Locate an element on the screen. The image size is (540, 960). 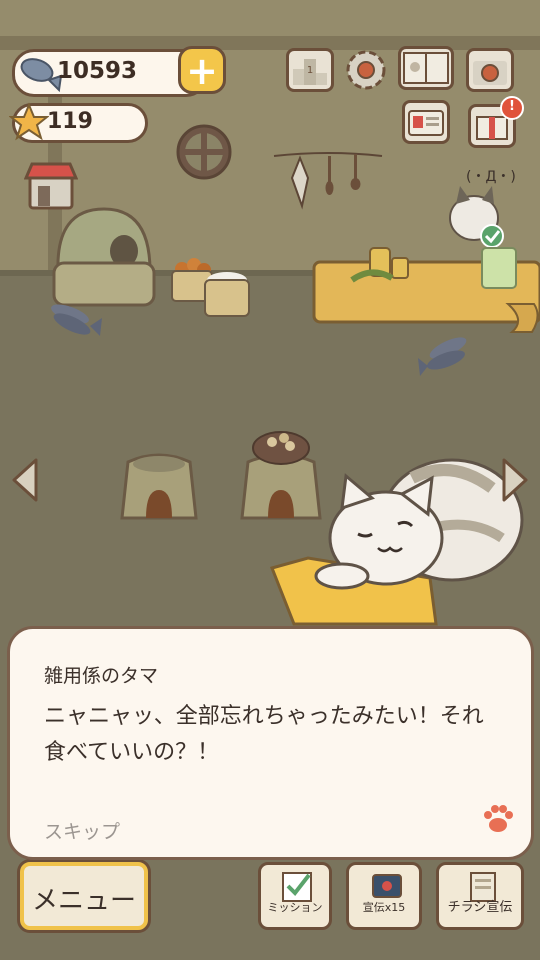
arrow-left-icon is located at coordinates (25, 480).